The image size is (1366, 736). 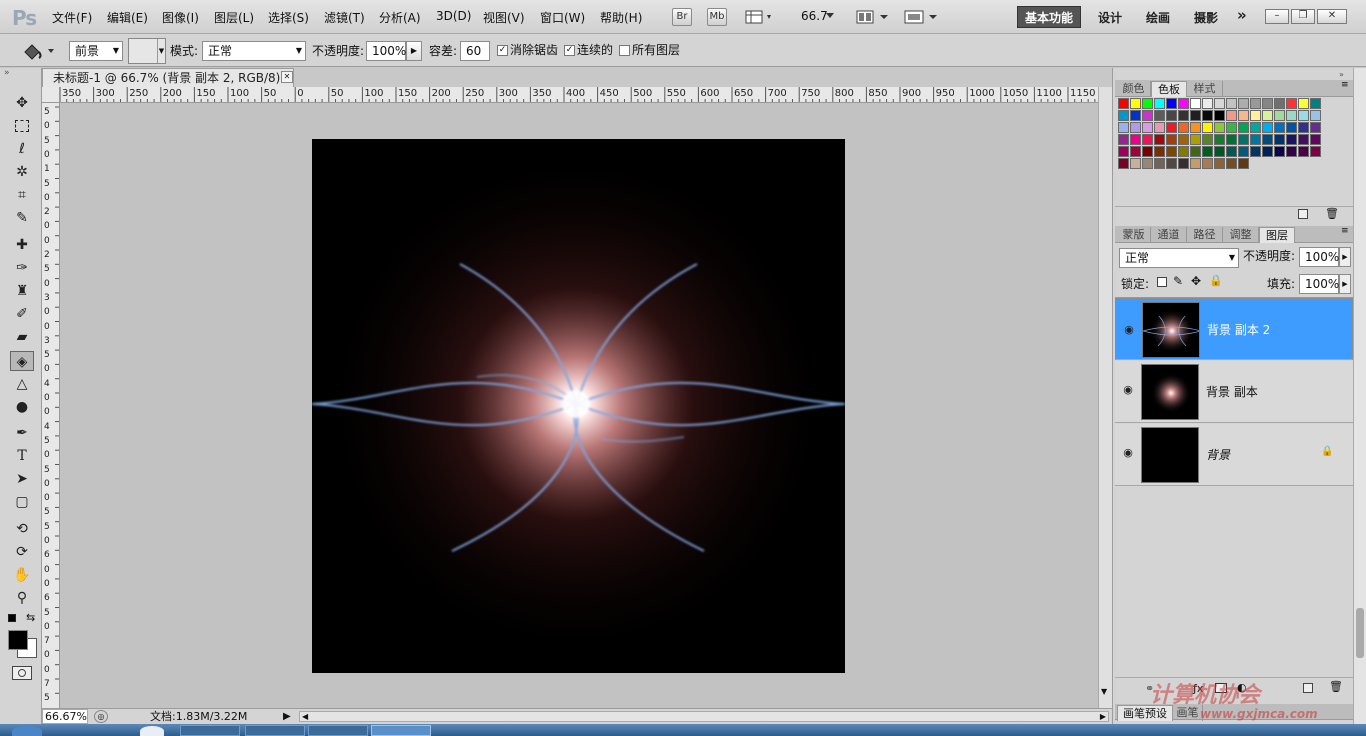 What do you see at coordinates (504, 17) in the screenshot?
I see `menu-view: 视图(V)` at bounding box center [504, 17].